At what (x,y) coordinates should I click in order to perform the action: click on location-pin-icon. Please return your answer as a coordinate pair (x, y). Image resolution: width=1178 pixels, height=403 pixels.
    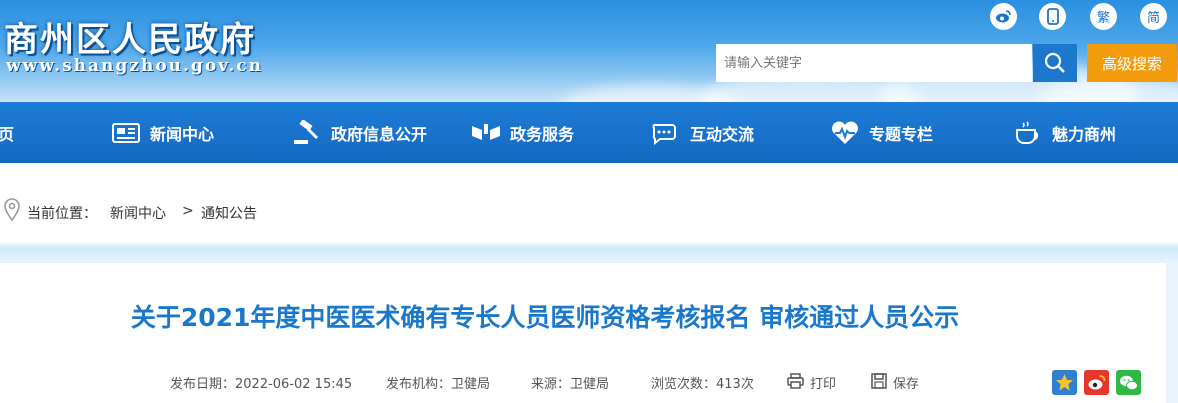
    Looking at the image, I should click on (12, 210).